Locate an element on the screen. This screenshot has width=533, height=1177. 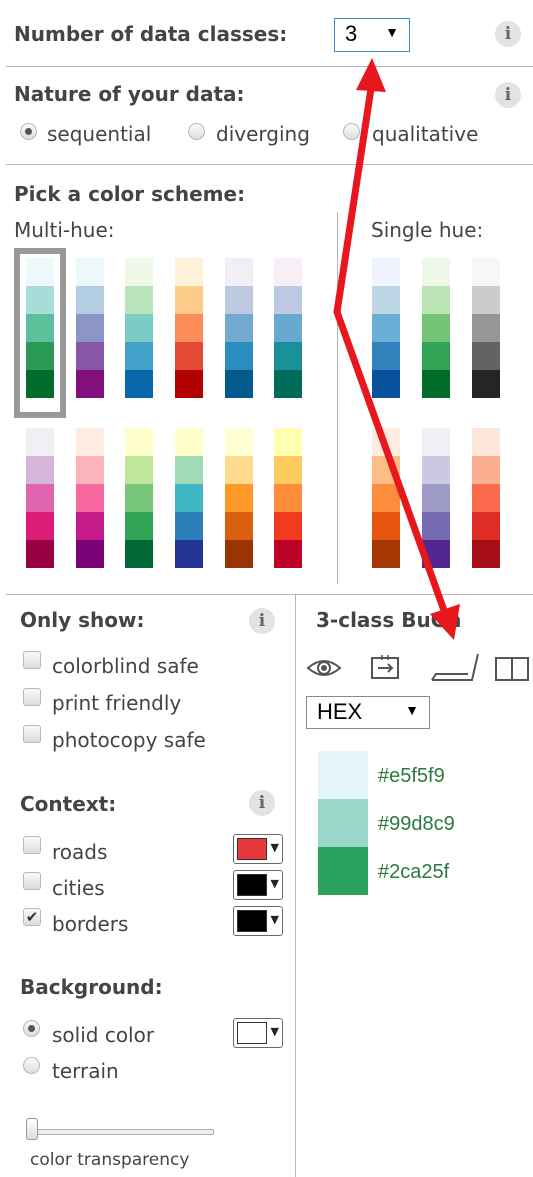
background-color-picker: ▼ is located at coordinates (258, 1033).